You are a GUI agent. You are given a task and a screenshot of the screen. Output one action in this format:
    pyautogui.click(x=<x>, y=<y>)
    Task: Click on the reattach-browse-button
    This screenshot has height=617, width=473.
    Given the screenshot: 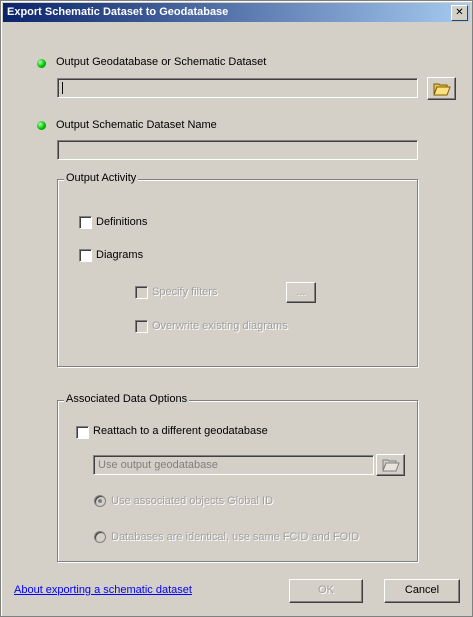 What is the action you would take?
    pyautogui.click(x=390, y=465)
    